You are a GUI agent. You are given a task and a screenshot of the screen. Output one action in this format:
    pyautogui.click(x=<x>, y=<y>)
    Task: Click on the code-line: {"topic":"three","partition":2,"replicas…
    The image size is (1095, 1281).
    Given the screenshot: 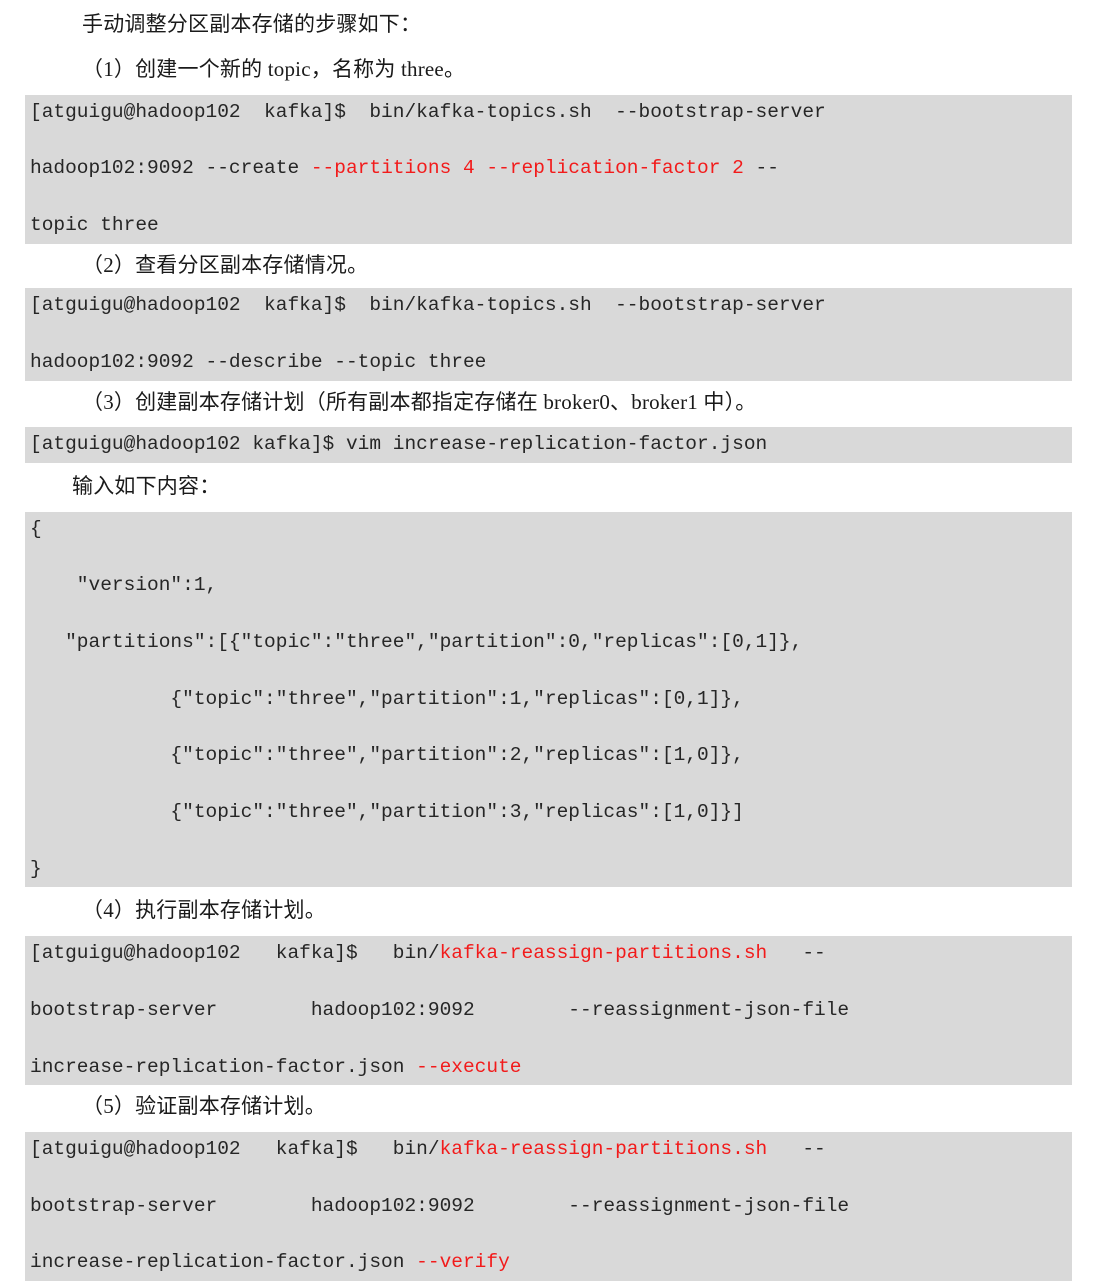 What is the action you would take?
    pyautogui.click(x=548, y=755)
    